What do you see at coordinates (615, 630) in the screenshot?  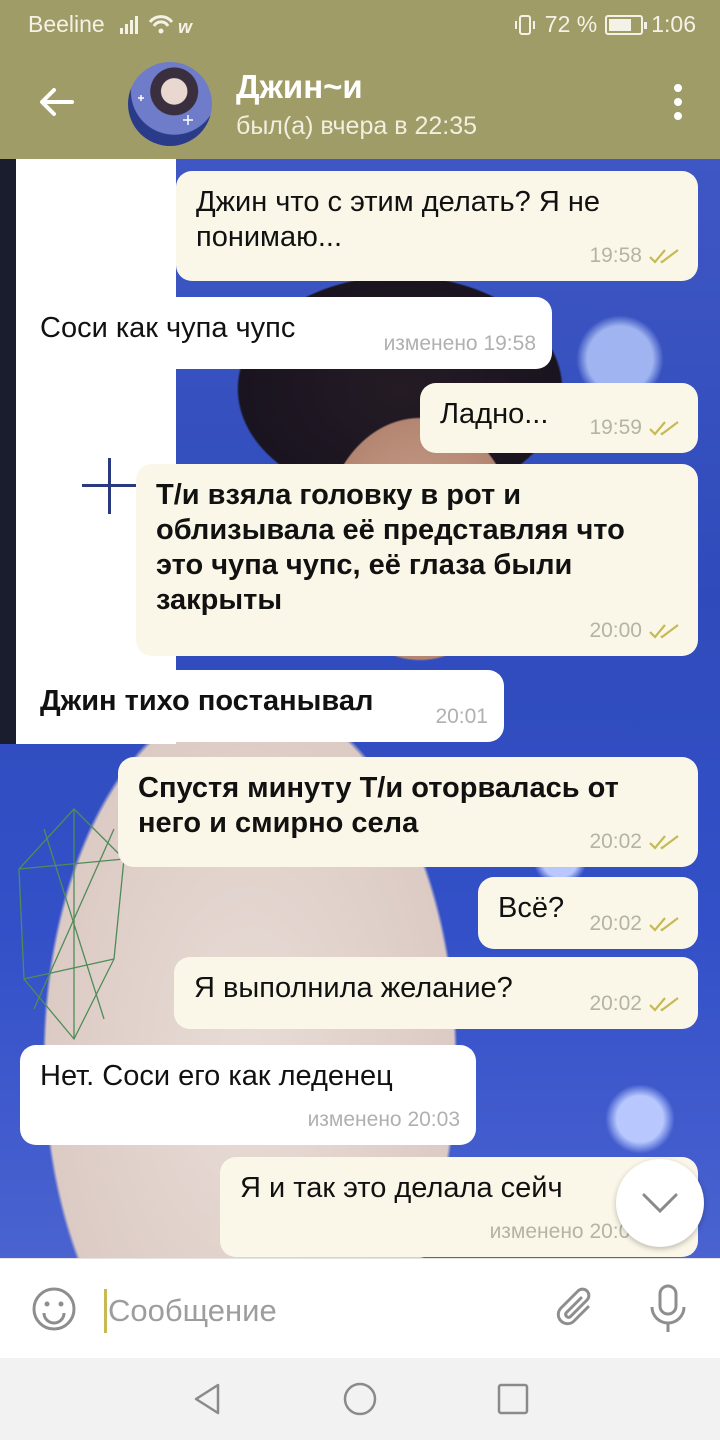 I see `message-time: 20:00` at bounding box center [615, 630].